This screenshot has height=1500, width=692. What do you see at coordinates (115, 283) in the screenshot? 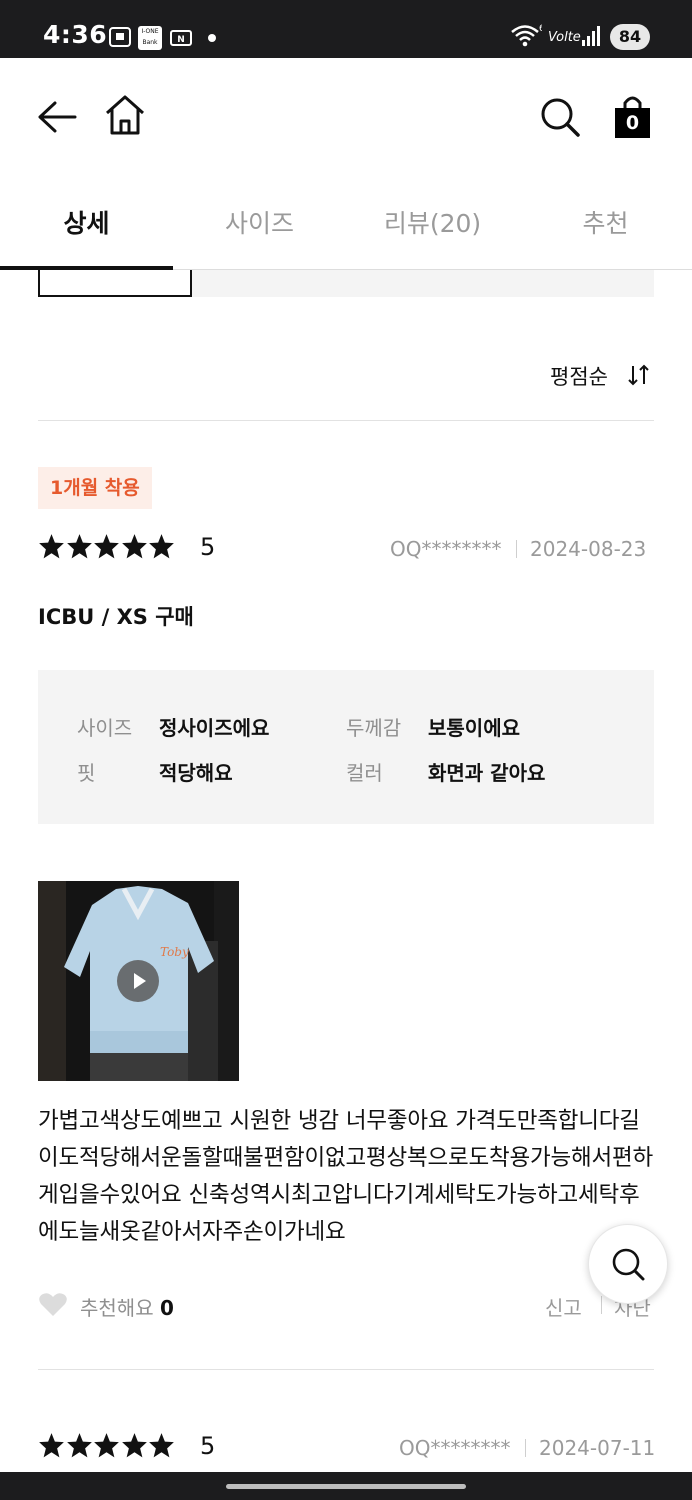
I see `filter-chip` at bounding box center [115, 283].